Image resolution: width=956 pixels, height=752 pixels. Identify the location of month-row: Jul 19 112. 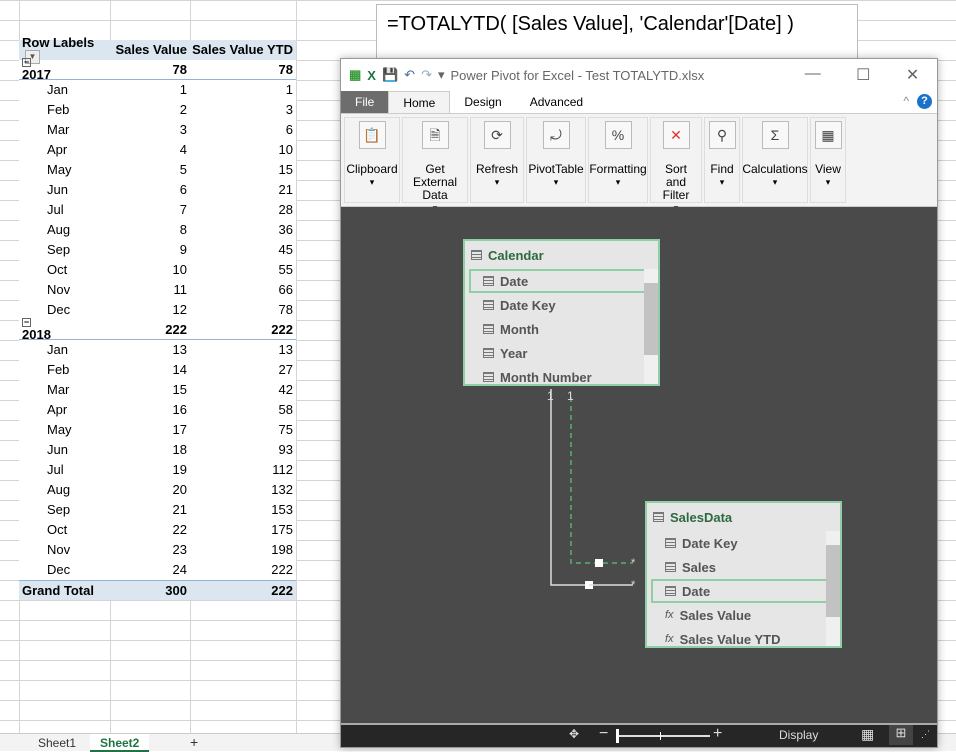
(157, 470).